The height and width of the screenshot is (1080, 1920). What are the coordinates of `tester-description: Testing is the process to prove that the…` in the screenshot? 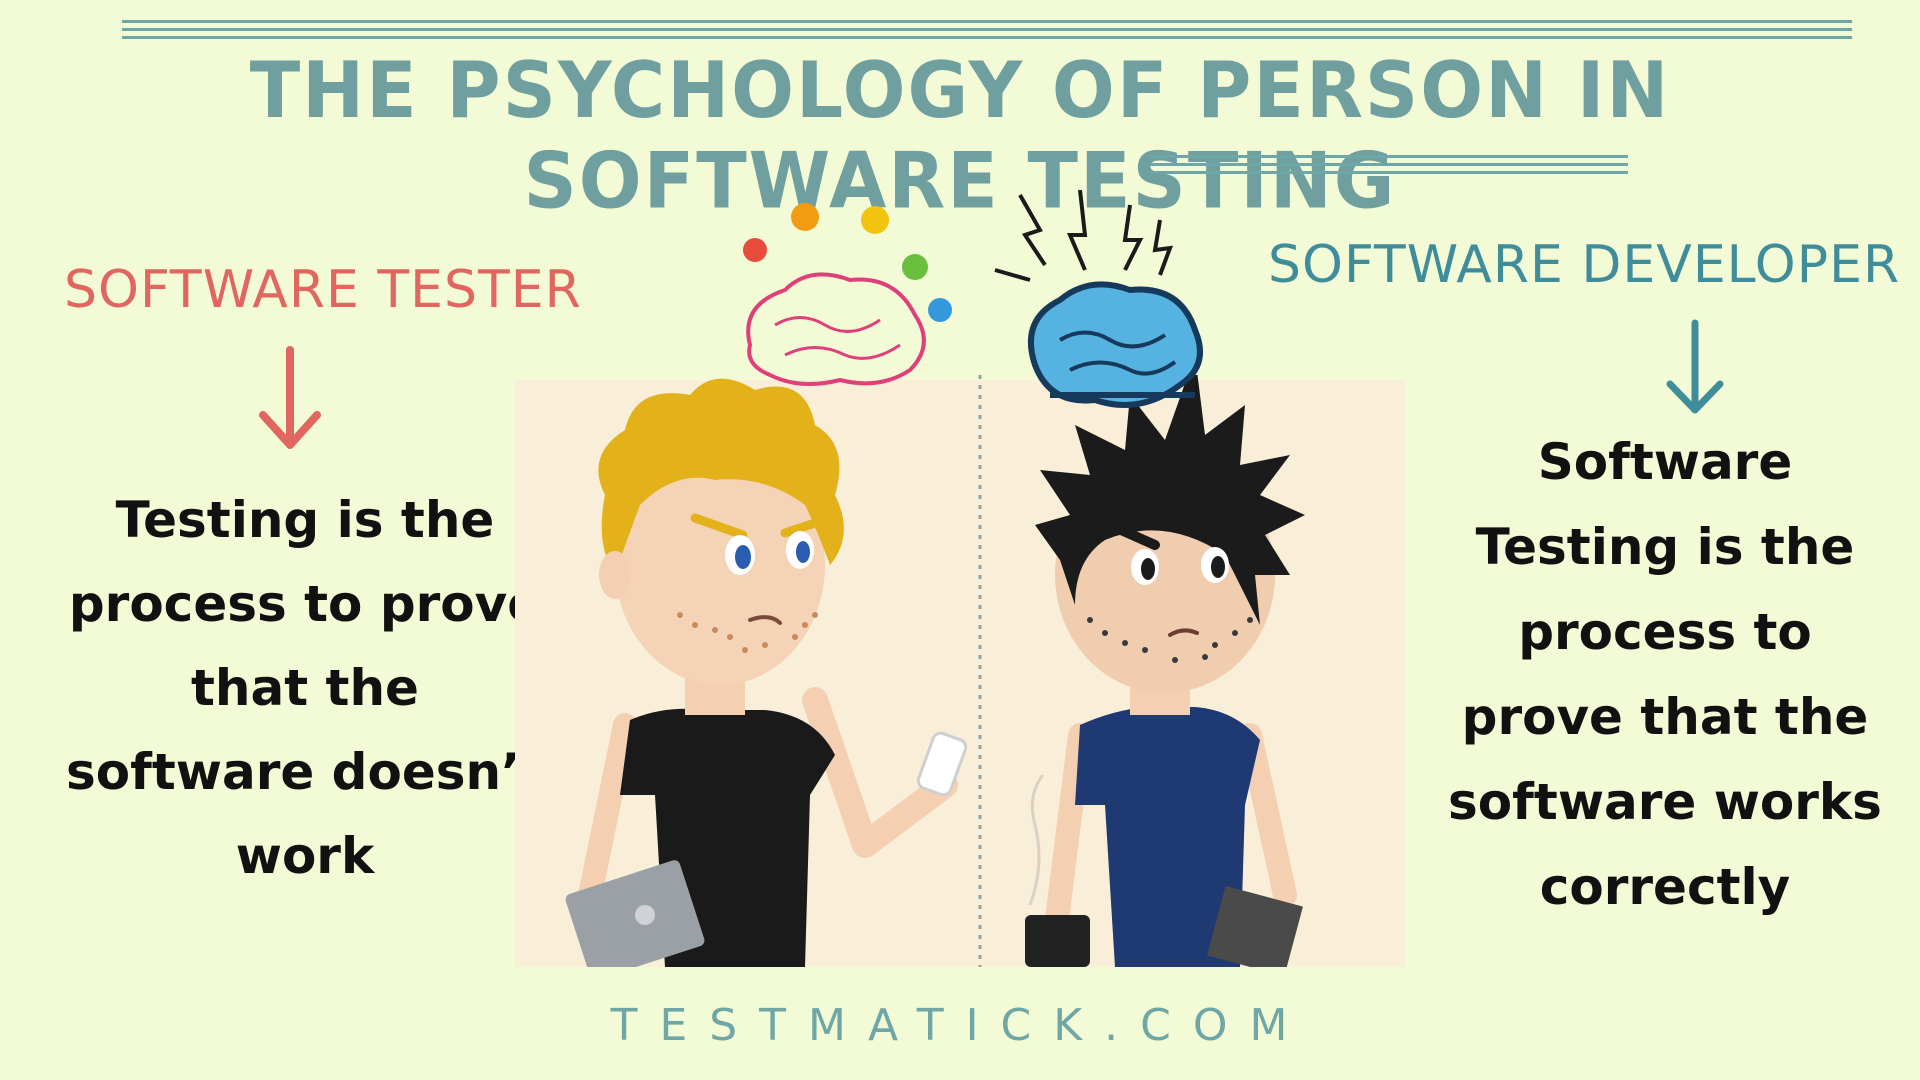 It's located at (305, 688).